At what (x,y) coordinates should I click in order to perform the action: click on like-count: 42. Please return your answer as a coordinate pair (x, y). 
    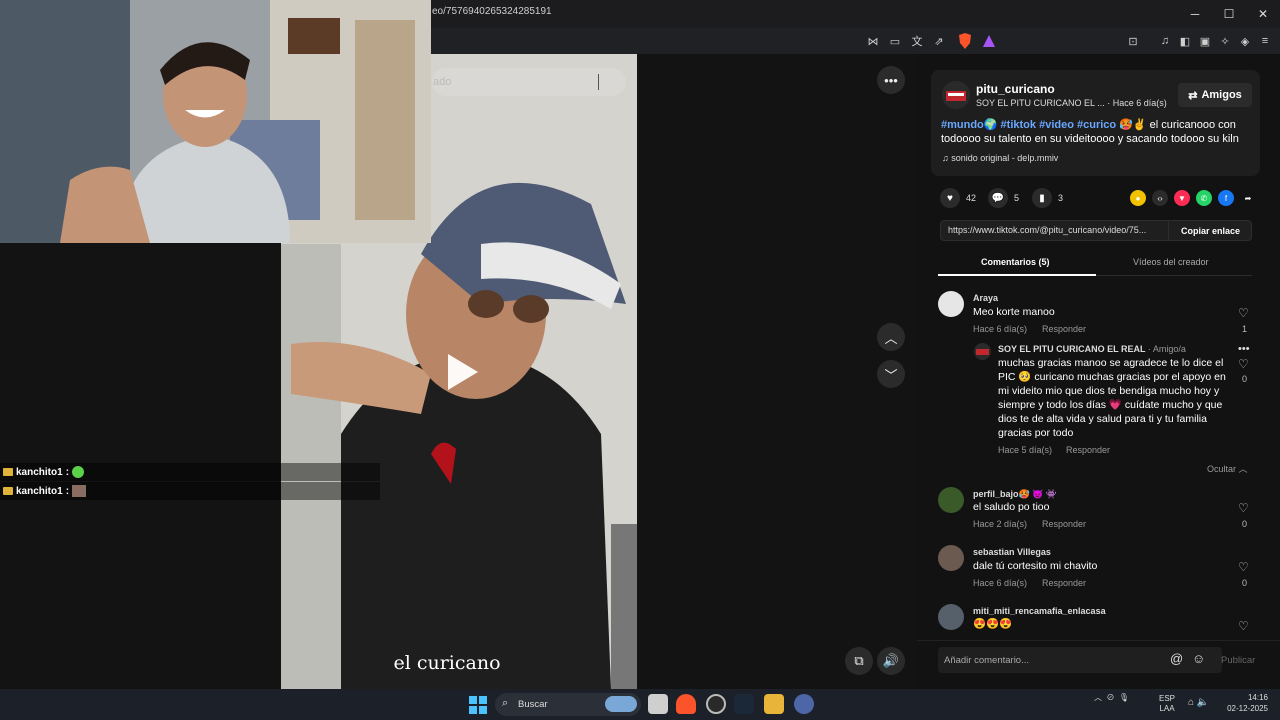
    Looking at the image, I should click on (971, 198).